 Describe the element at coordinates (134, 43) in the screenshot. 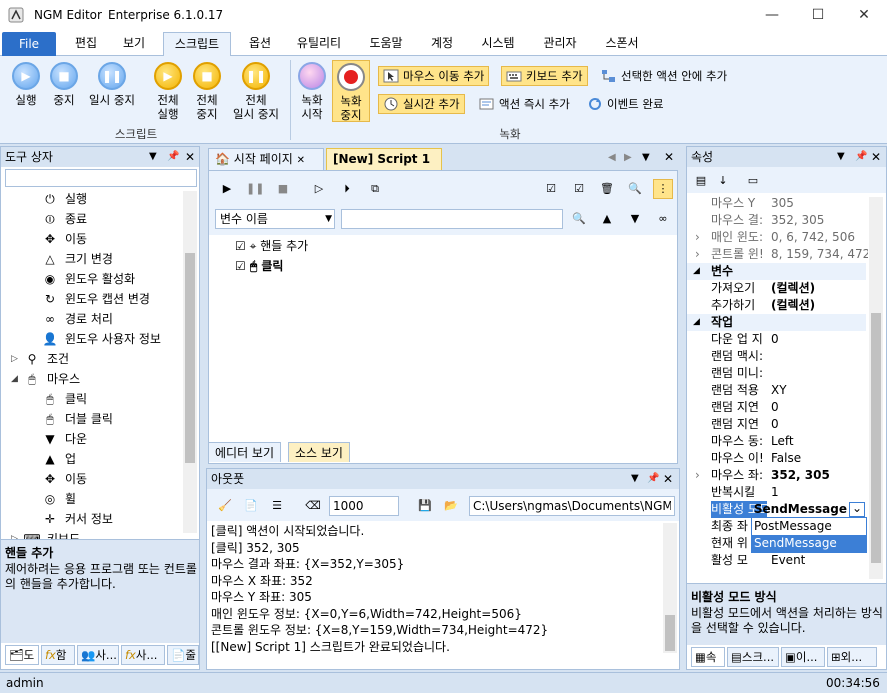

I see `menu-view: 보기` at that location.